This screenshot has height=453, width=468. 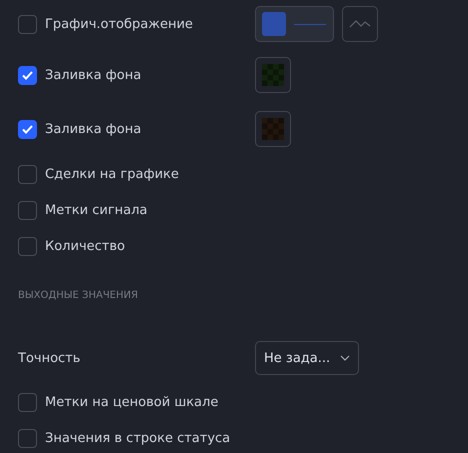 What do you see at coordinates (85, 246) in the screenshot?
I see `option-label: Количество` at bounding box center [85, 246].